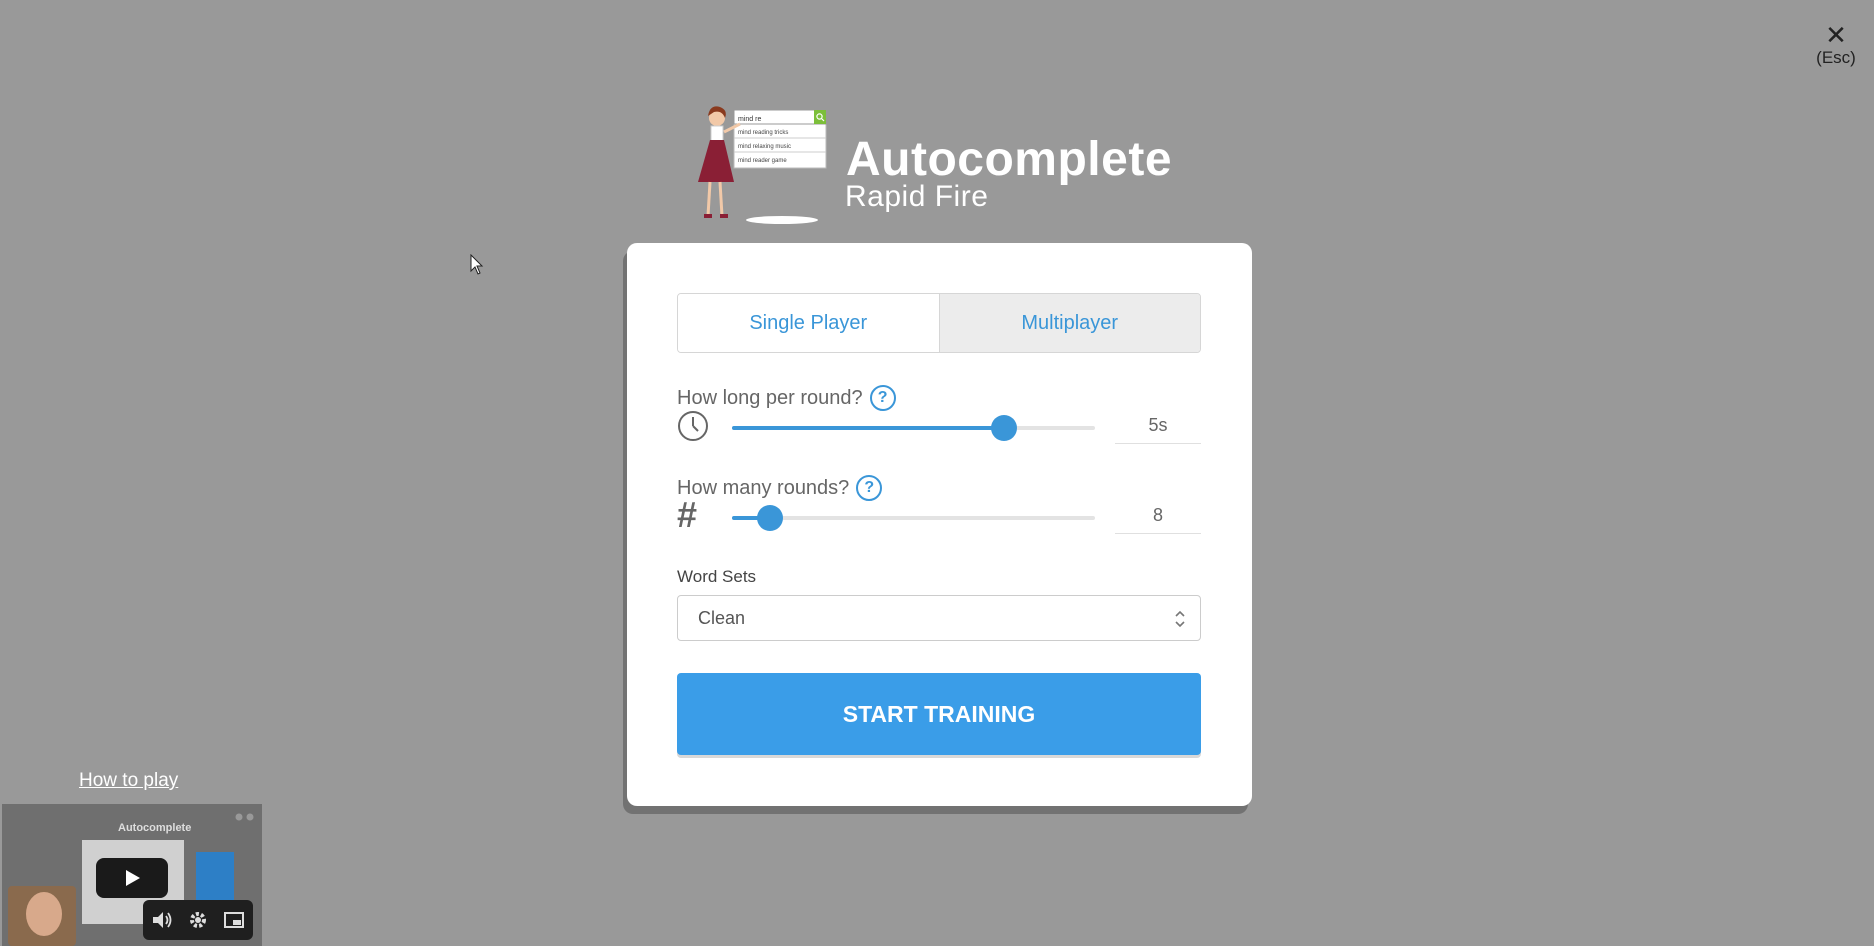  Describe the element at coordinates (42, 916) in the screenshot. I see `video-presenter` at that location.